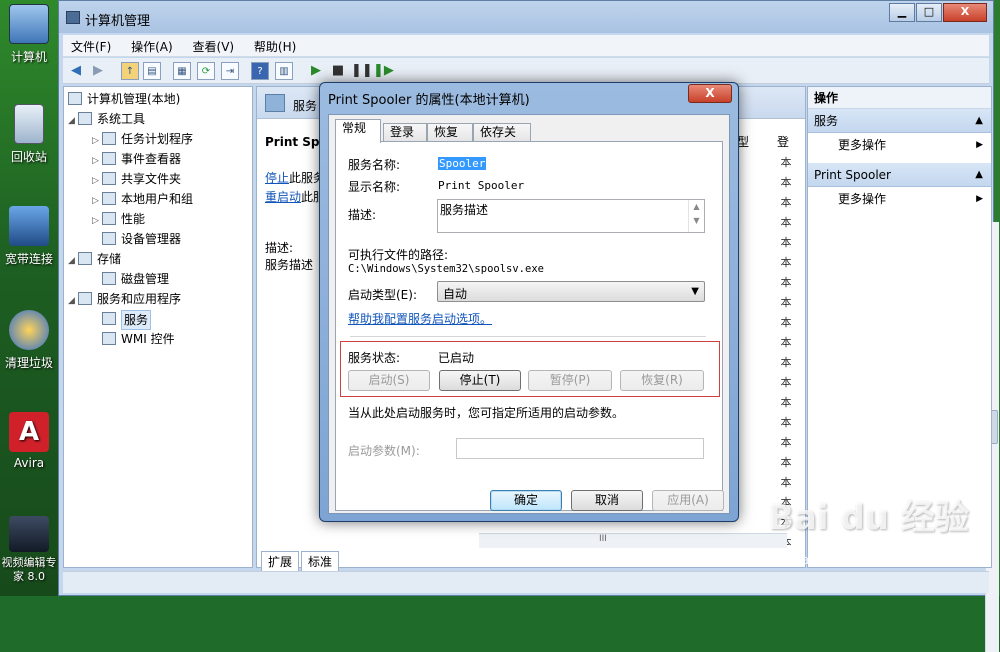 This screenshot has width=1000, height=652. Describe the element at coordinates (280, 561) in the screenshot. I see `tab-extended: 扩展` at that location.